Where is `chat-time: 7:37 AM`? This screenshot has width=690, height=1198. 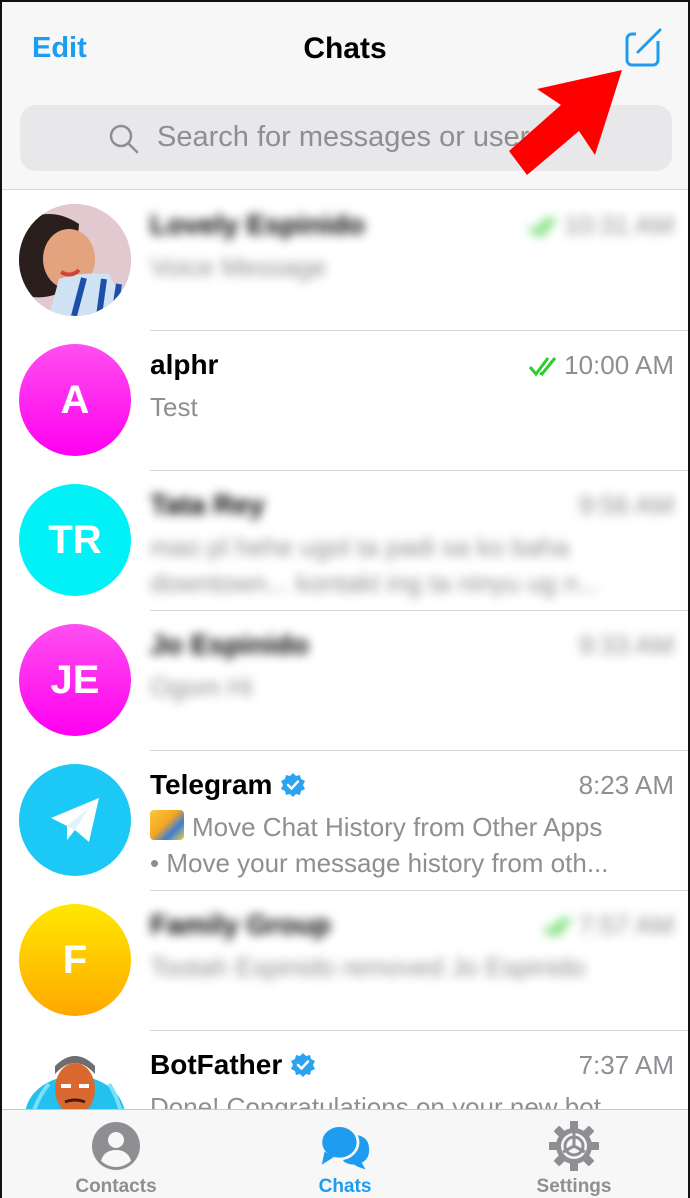 chat-time: 7:37 AM is located at coordinates (626, 1065).